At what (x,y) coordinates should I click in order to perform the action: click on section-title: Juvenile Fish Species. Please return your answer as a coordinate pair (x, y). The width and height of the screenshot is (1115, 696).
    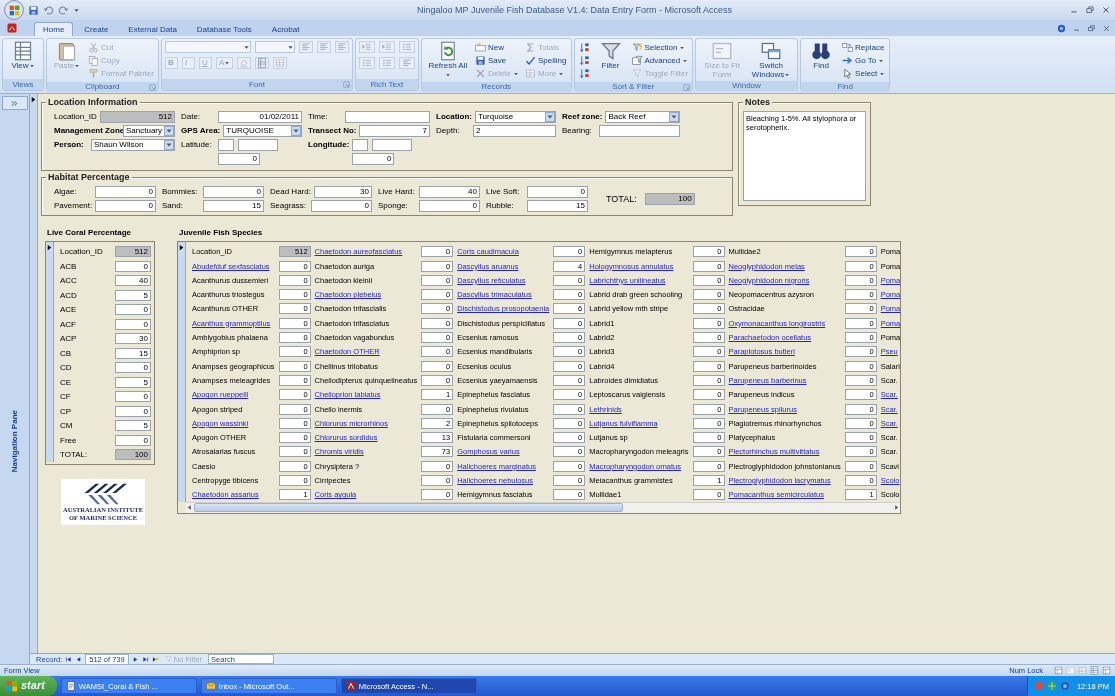
    Looking at the image, I should click on (221, 233).